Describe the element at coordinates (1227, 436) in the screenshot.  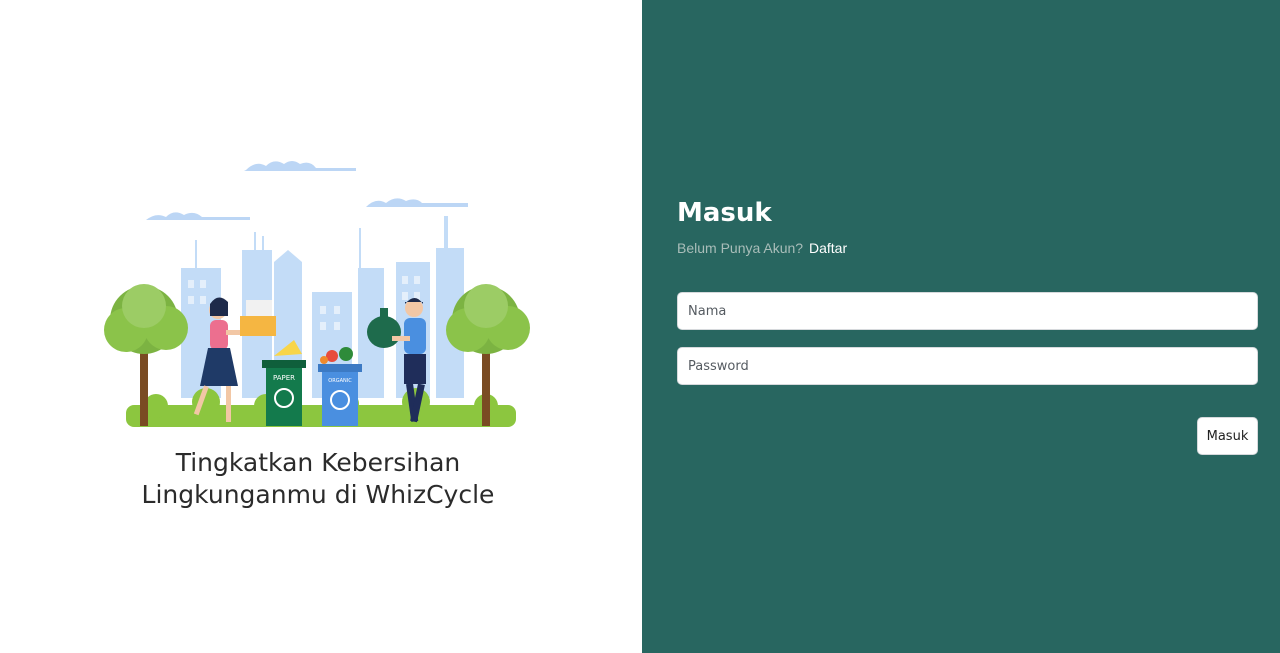
I see `login-button: Masuk` at that location.